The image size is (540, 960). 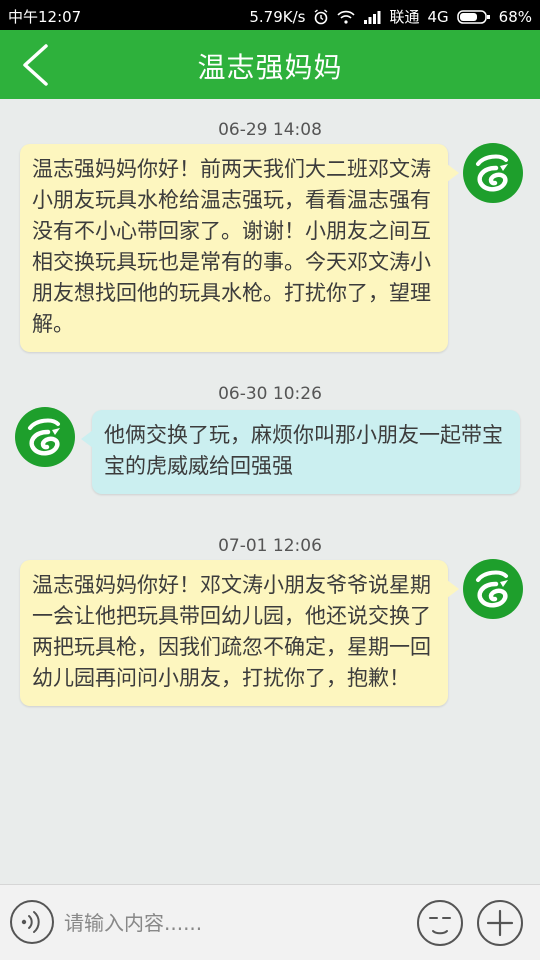 I want to click on status-bar: 中午12:07 5.79K/s 联通 4G 68%, so click(x=270, y=15).